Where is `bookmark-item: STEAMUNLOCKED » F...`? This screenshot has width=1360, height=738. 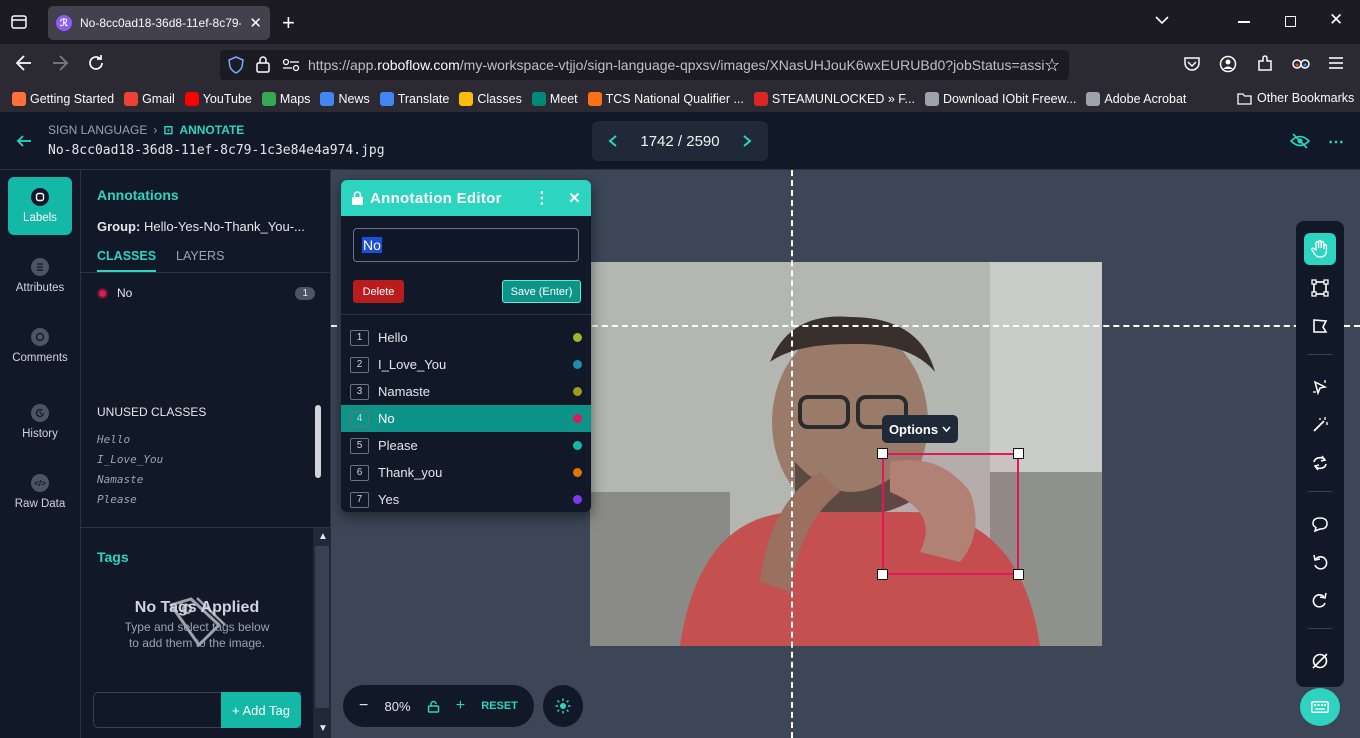
bookmark-item: STEAMUNLOCKED » F... is located at coordinates (834, 99).